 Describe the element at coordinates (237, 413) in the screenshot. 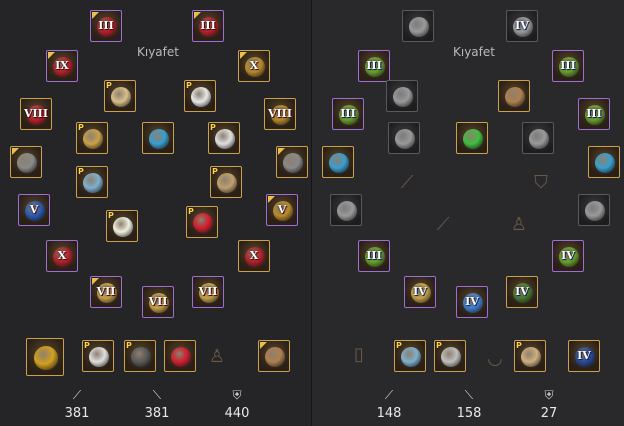

I see `stat-value: 440` at that location.